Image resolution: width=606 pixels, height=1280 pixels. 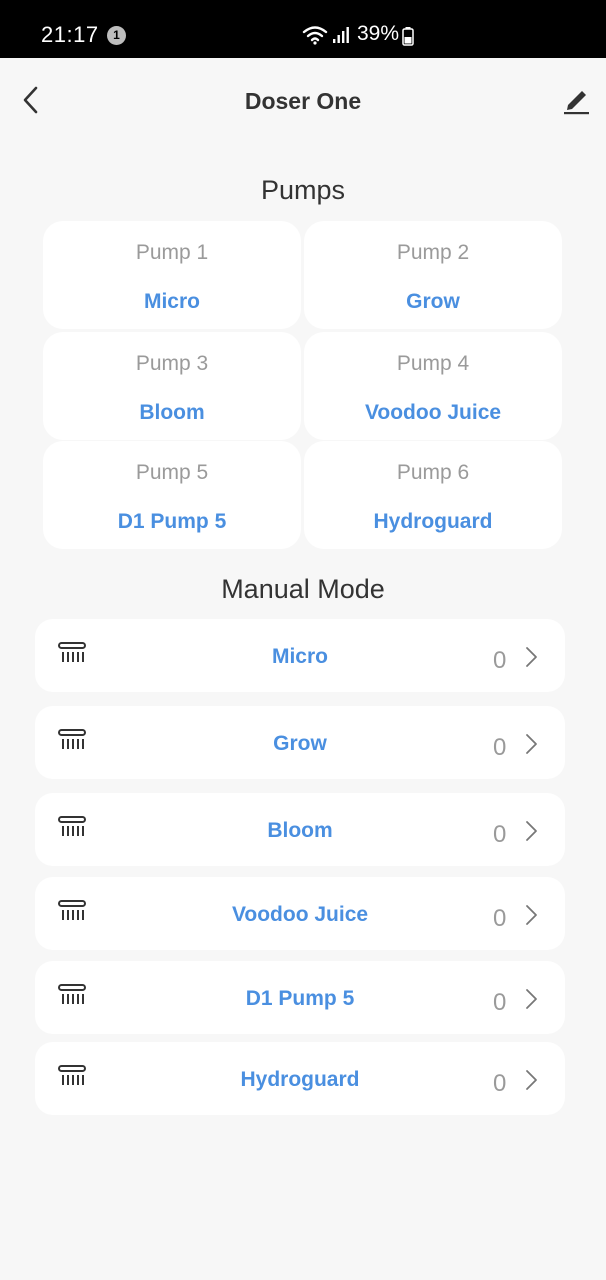 I want to click on app-header: Doser One, so click(x=303, y=101).